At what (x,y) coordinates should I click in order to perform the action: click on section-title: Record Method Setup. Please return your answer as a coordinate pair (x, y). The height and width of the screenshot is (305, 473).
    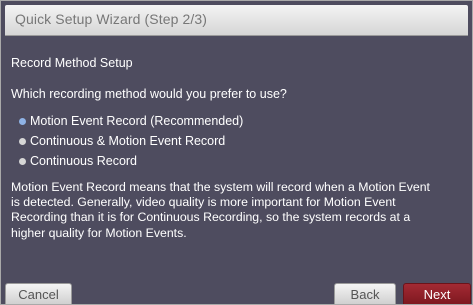
    Looking at the image, I should click on (72, 63).